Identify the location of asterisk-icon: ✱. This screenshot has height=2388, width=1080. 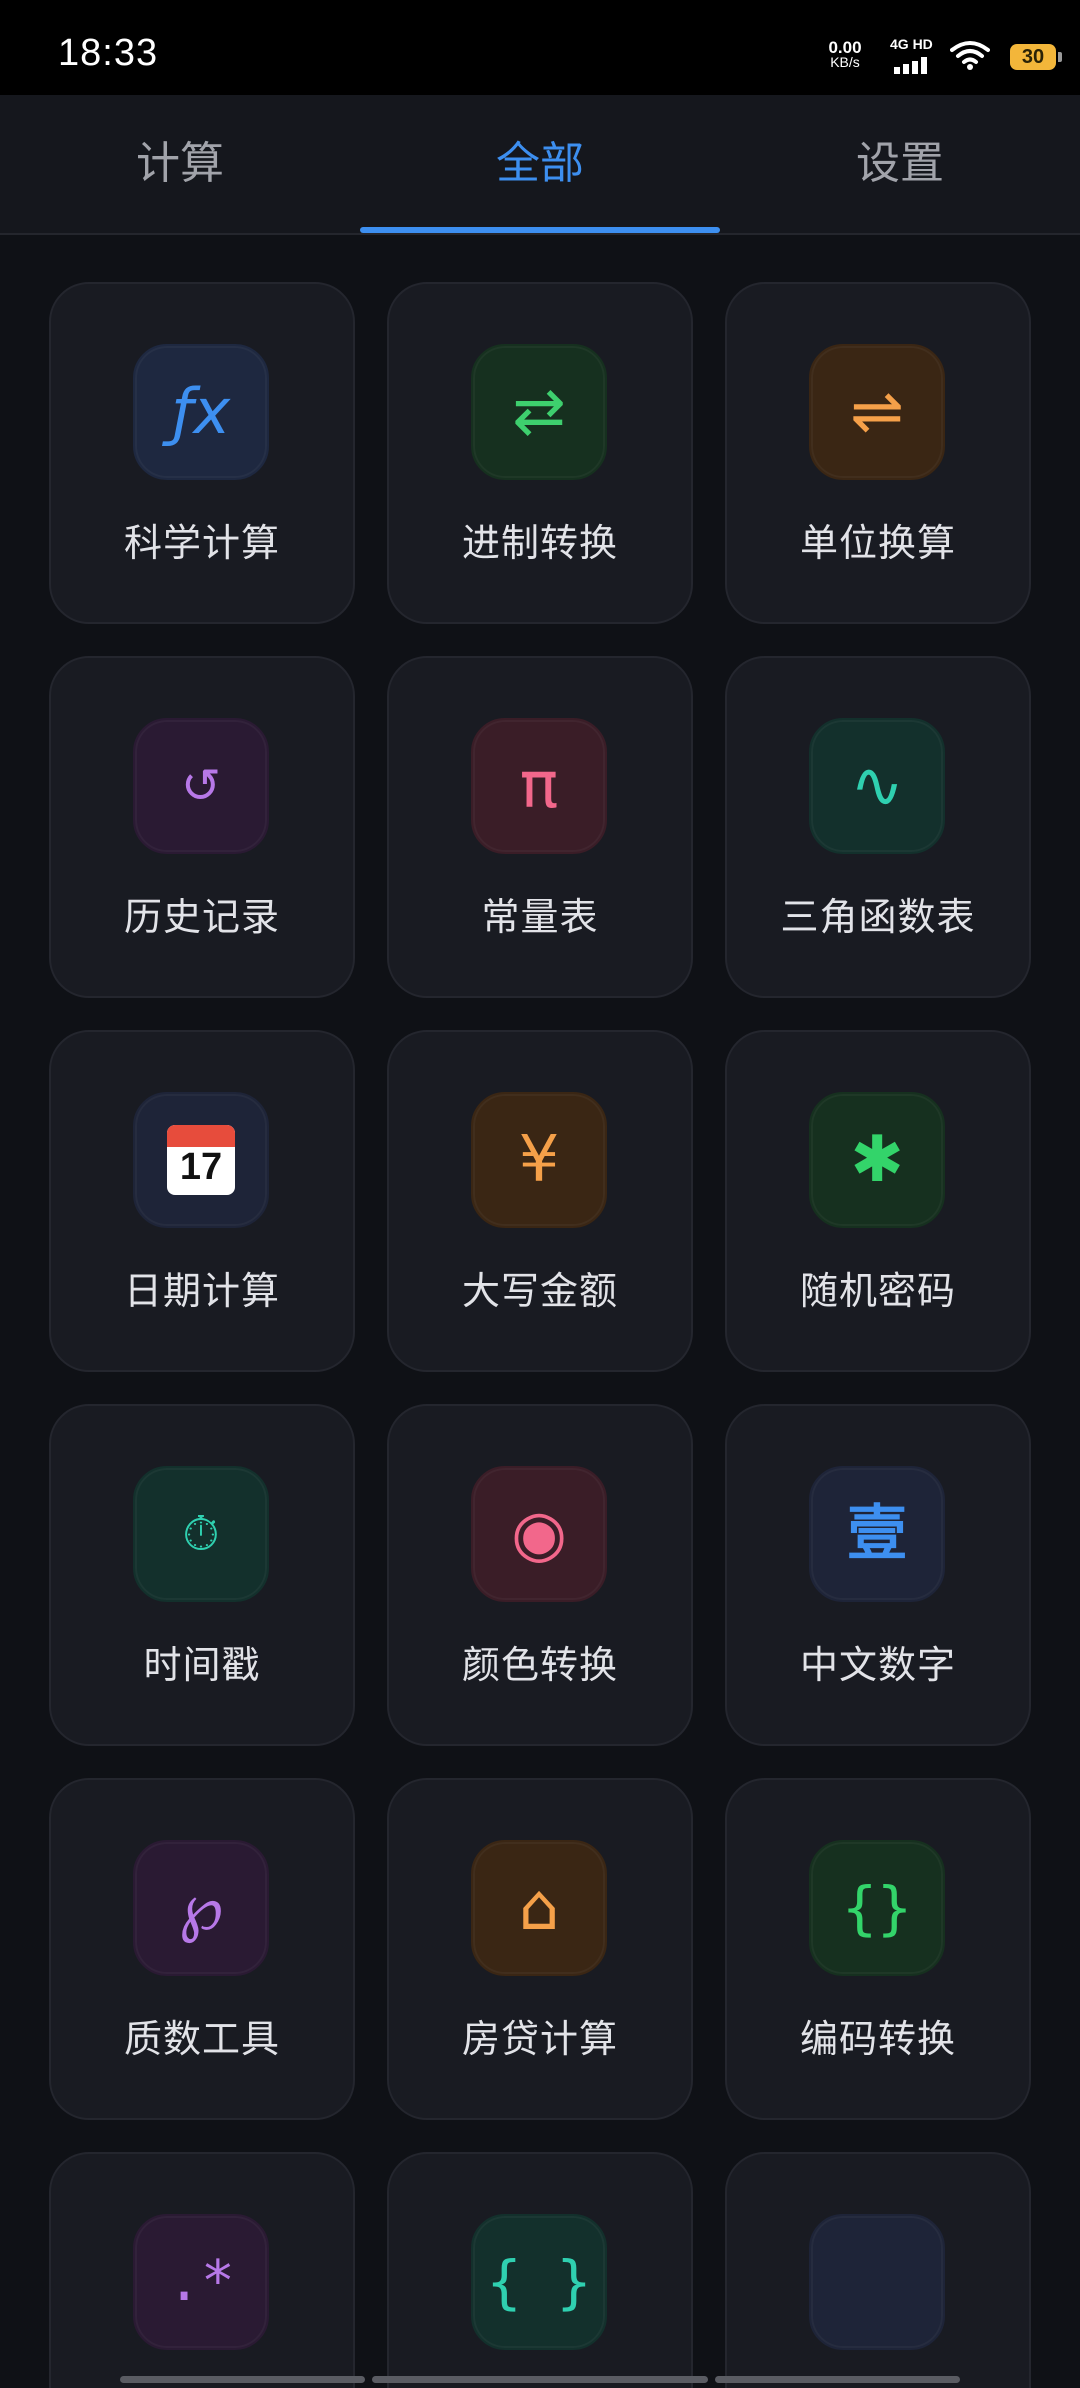
(877, 1160).